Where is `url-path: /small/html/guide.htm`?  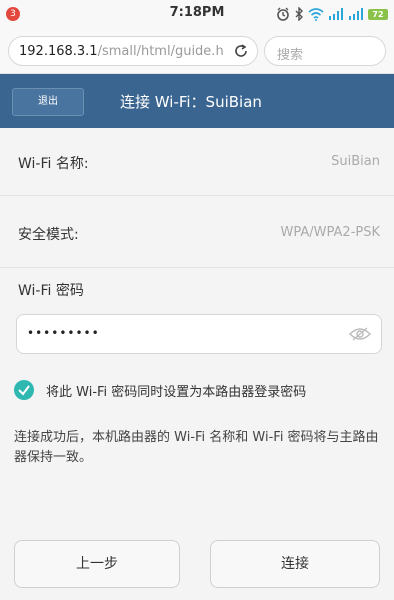
url-path: /small/html/guide.htm is located at coordinates (160, 51).